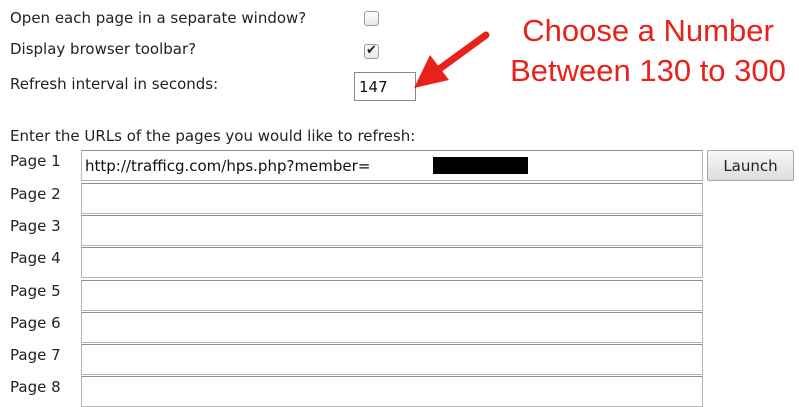 Image resolution: width=799 pixels, height=407 pixels. Describe the element at coordinates (35, 226) in the screenshot. I see `page-3-label: Page 3` at that location.